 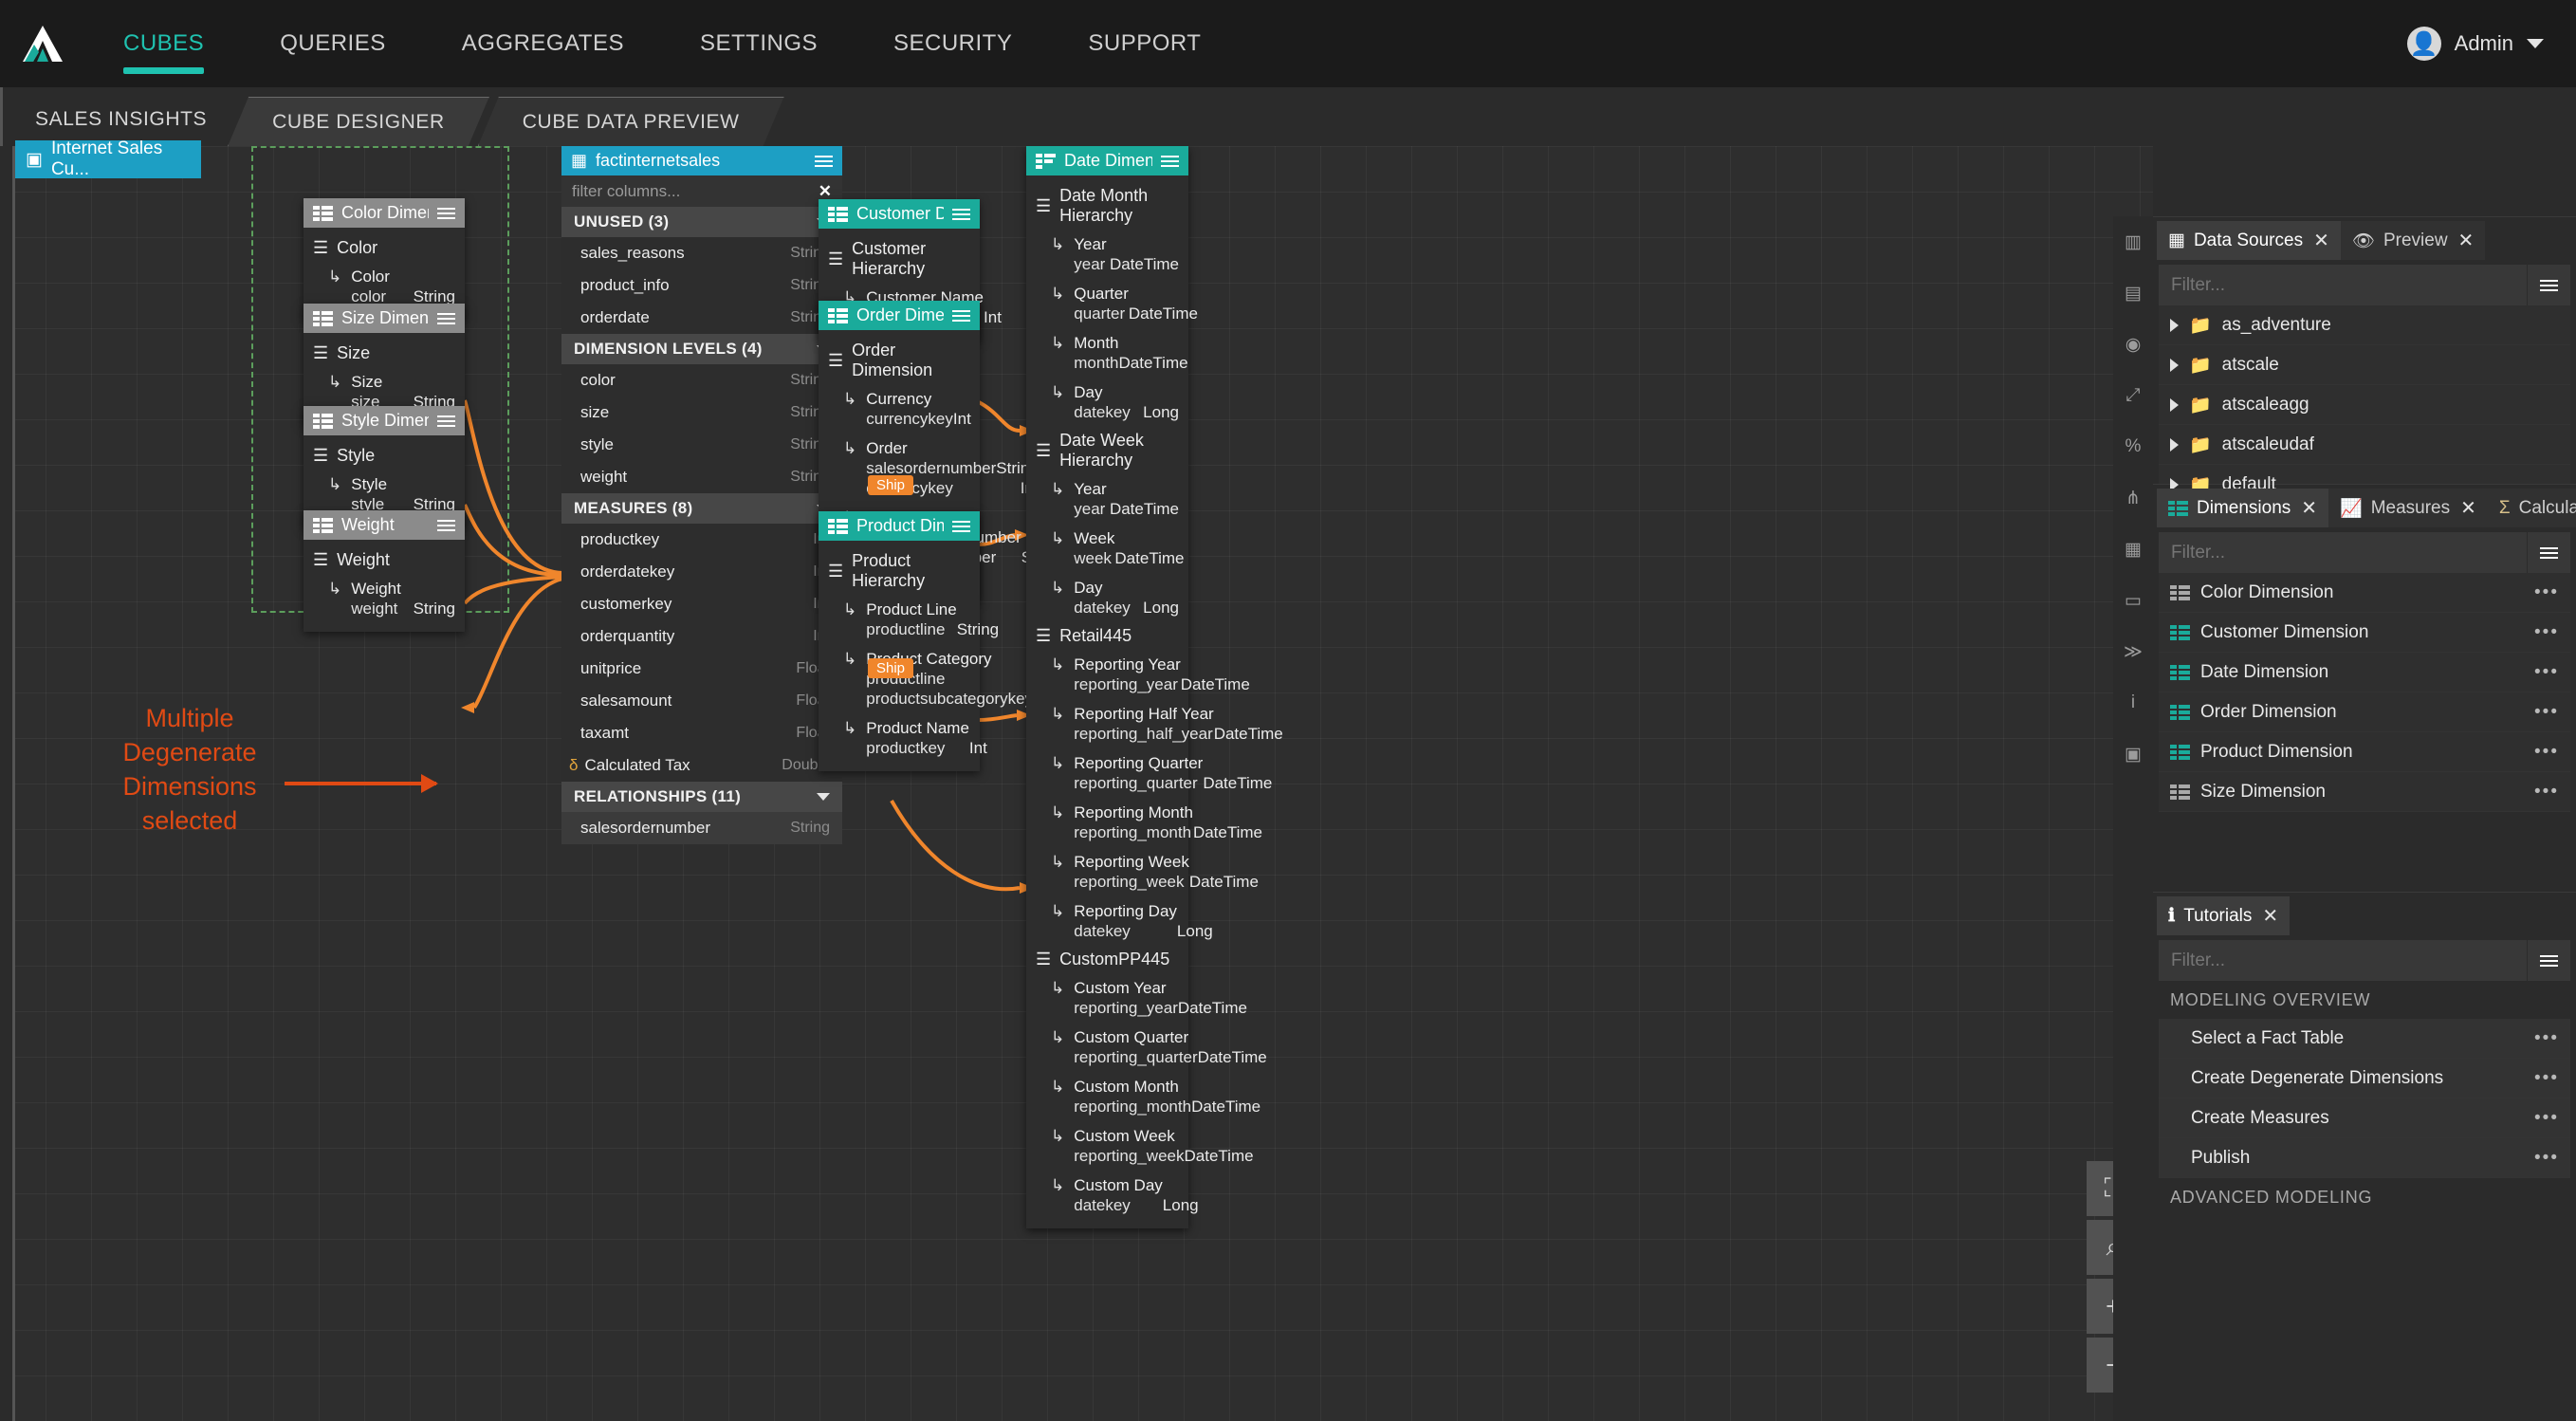 What do you see at coordinates (701, 477) in the screenshot?
I see `fact-column: weight String` at bounding box center [701, 477].